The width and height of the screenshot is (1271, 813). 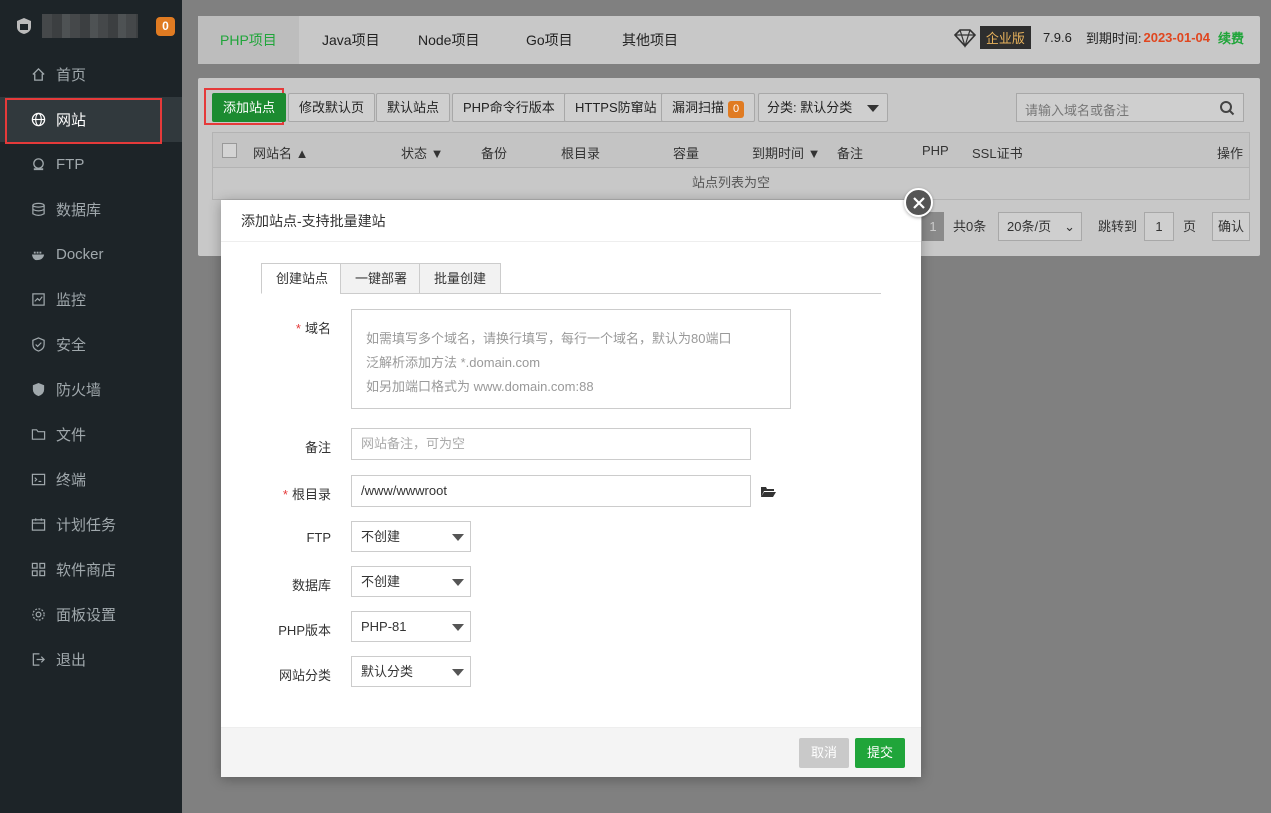 What do you see at coordinates (581, 153) in the screenshot?
I see `col-root: 根目录` at bounding box center [581, 153].